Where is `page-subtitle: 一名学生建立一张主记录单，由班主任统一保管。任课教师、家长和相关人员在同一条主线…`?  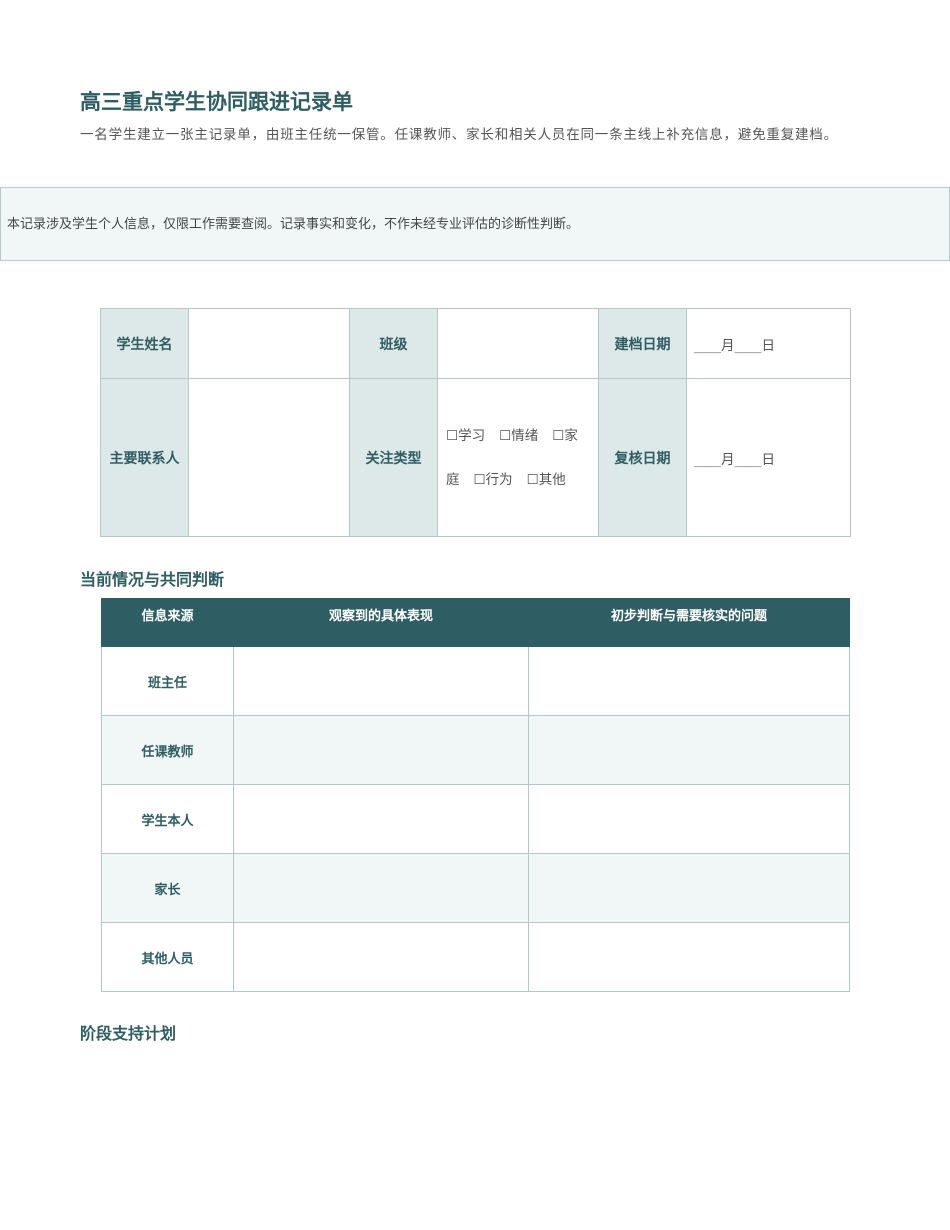
page-subtitle: 一名学生建立一张主记录单，由班主任统一保管。任课教师、家长和相关人员在同一条主线… is located at coordinates (459, 135).